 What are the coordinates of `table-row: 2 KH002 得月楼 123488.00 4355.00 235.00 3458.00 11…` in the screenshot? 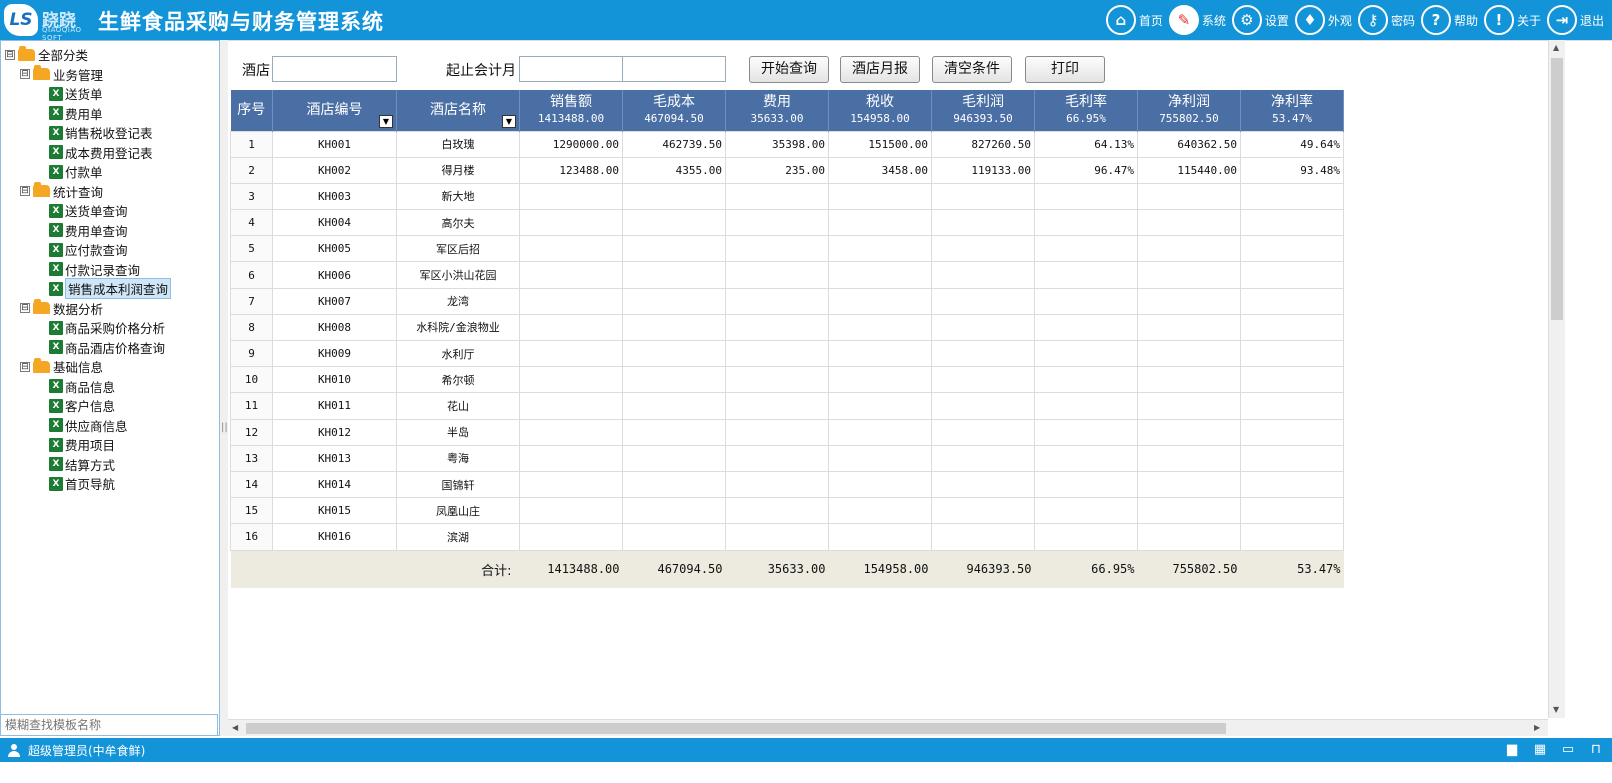 It's located at (787, 170).